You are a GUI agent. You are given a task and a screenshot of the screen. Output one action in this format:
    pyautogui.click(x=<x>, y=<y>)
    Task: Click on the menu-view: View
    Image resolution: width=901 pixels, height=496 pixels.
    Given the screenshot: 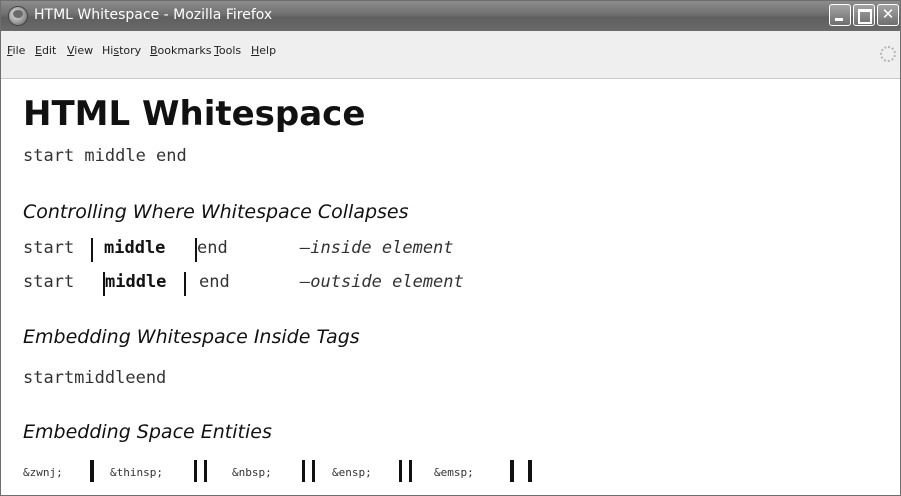 What is the action you would take?
    pyautogui.click(x=80, y=50)
    